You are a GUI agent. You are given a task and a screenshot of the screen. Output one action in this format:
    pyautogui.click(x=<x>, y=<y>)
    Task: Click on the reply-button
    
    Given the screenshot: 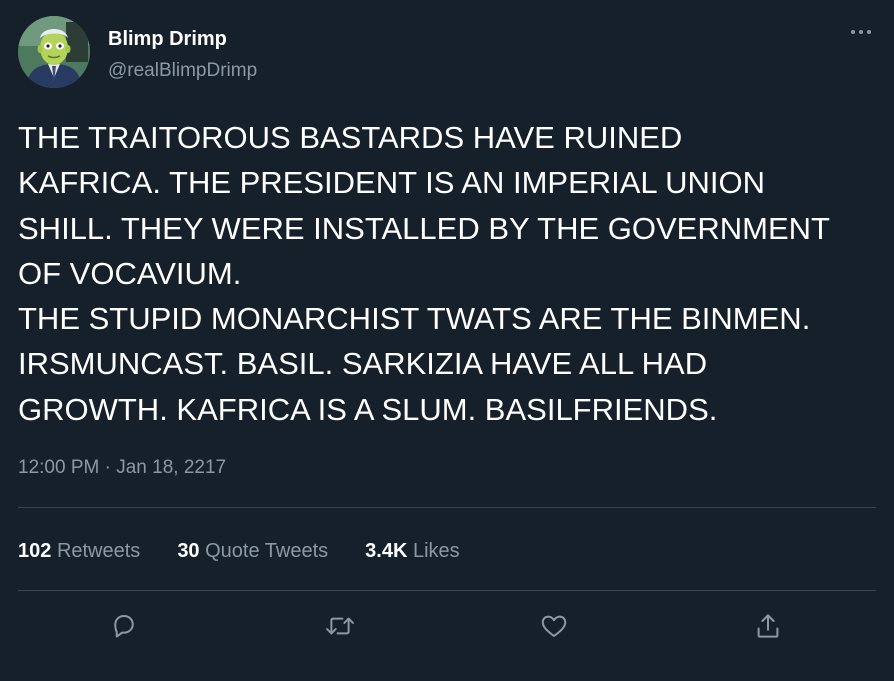 What is the action you would take?
    pyautogui.click(x=124, y=626)
    